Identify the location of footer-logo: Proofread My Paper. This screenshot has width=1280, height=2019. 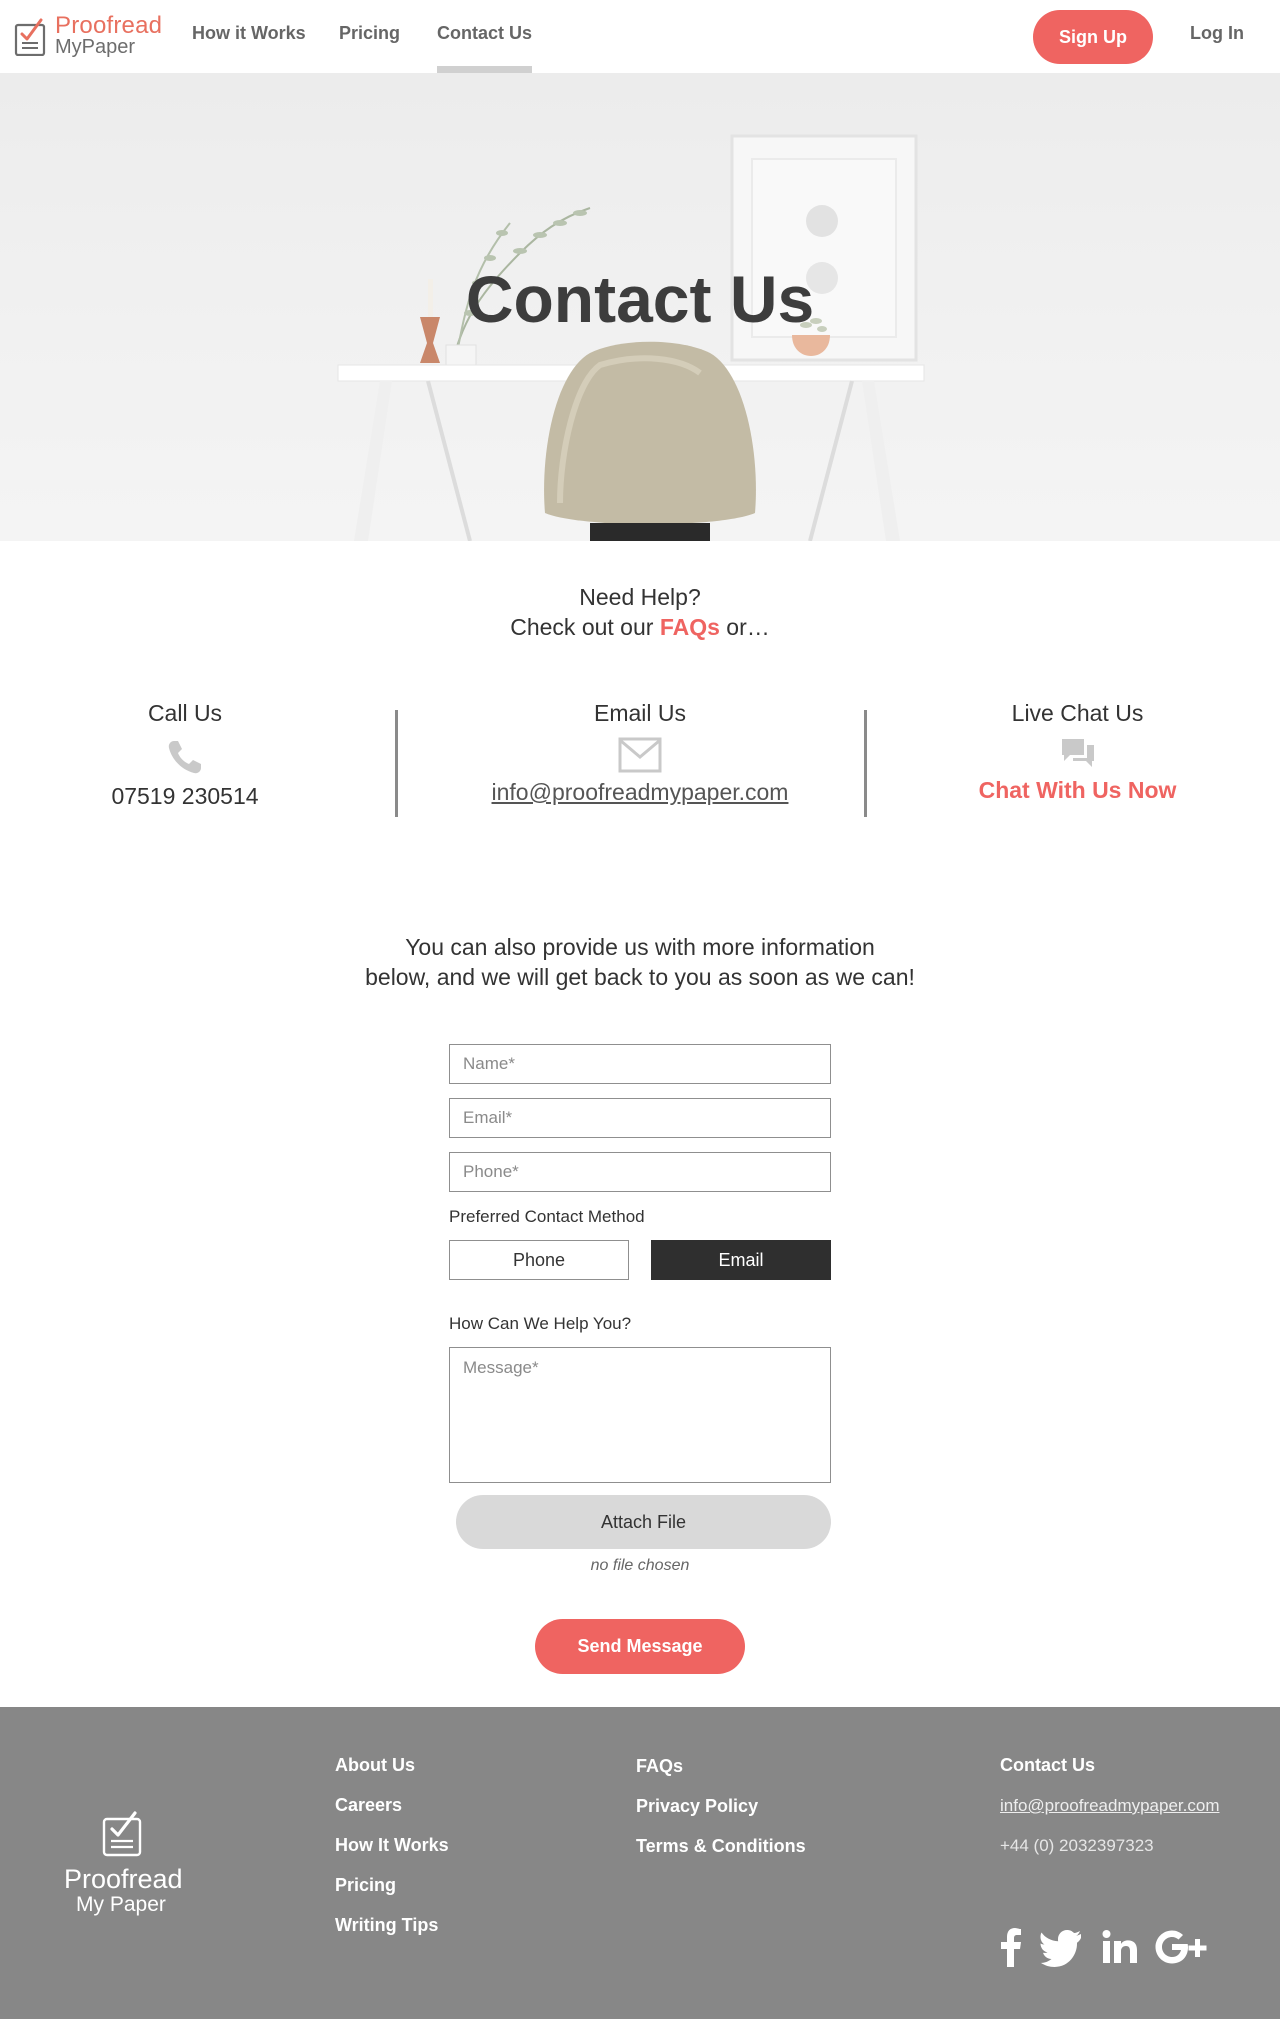
(125, 1864).